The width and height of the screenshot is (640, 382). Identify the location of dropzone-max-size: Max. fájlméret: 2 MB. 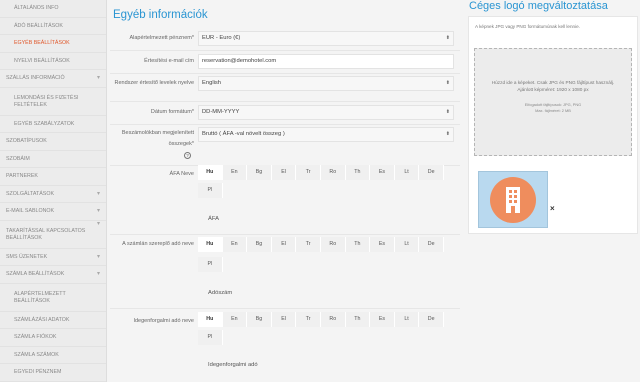
(553, 110).